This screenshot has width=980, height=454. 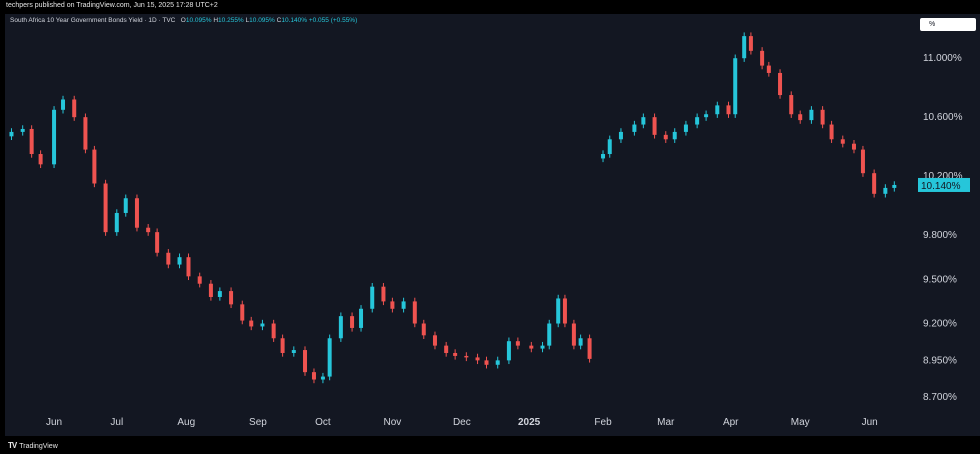 I want to click on y-tick-label: 9.800%, so click(x=940, y=235).